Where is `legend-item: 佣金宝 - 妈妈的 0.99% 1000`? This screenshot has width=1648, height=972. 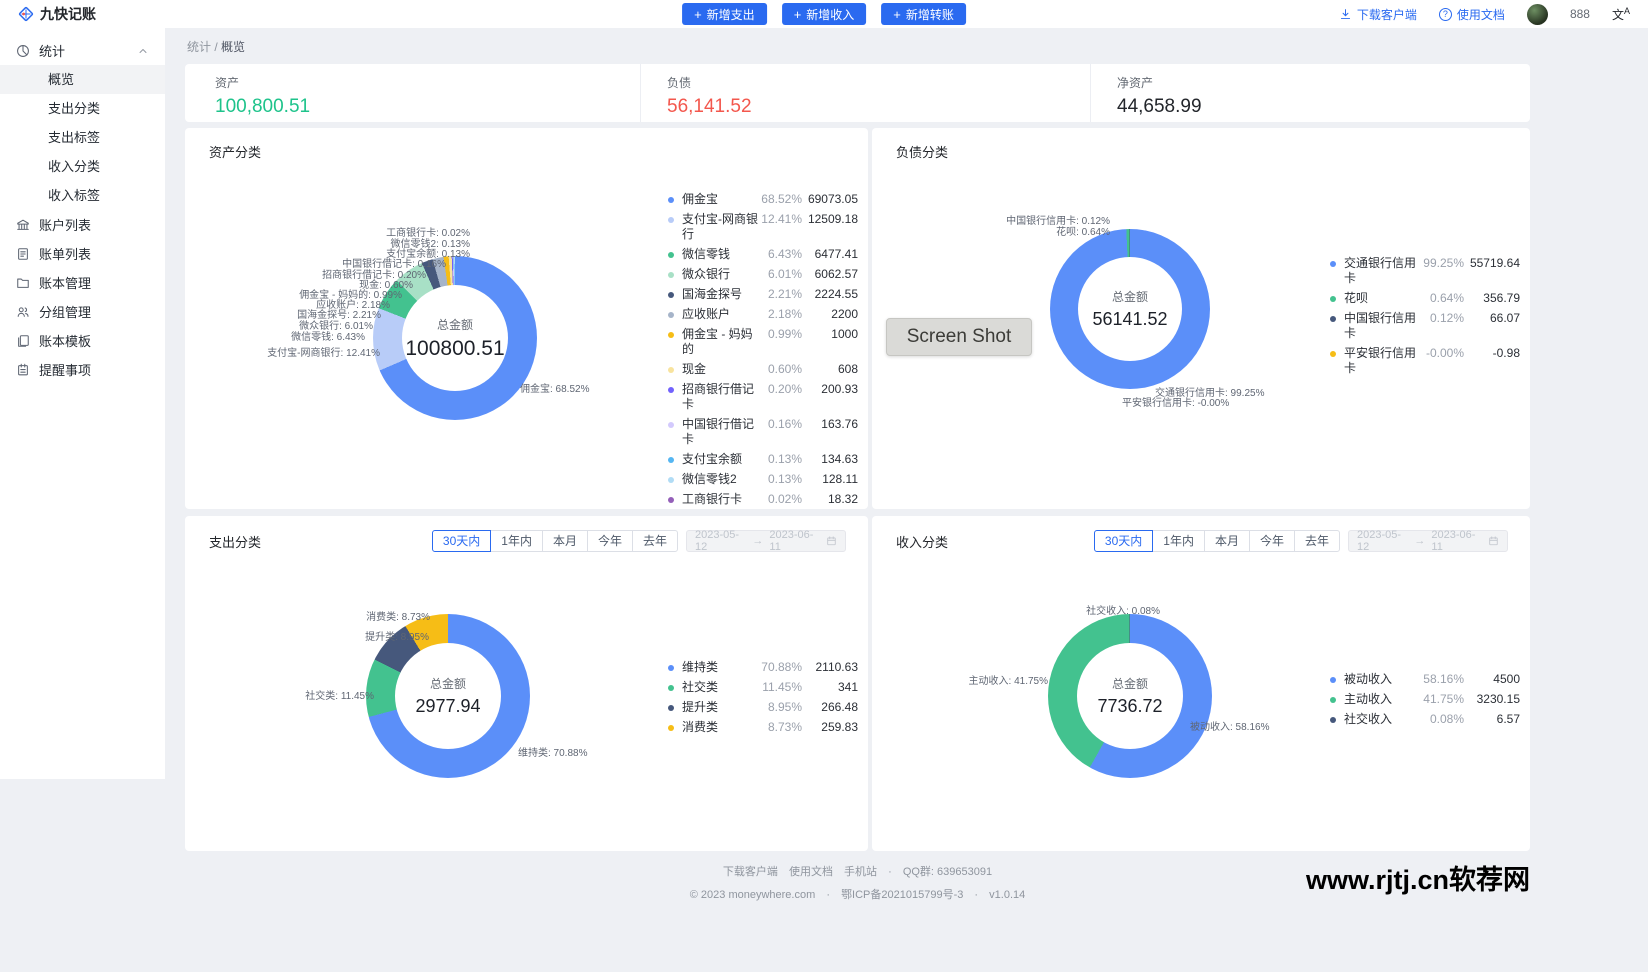 legend-item: 佣金宝 - 妈妈的 0.99% 1000 is located at coordinates (764, 342).